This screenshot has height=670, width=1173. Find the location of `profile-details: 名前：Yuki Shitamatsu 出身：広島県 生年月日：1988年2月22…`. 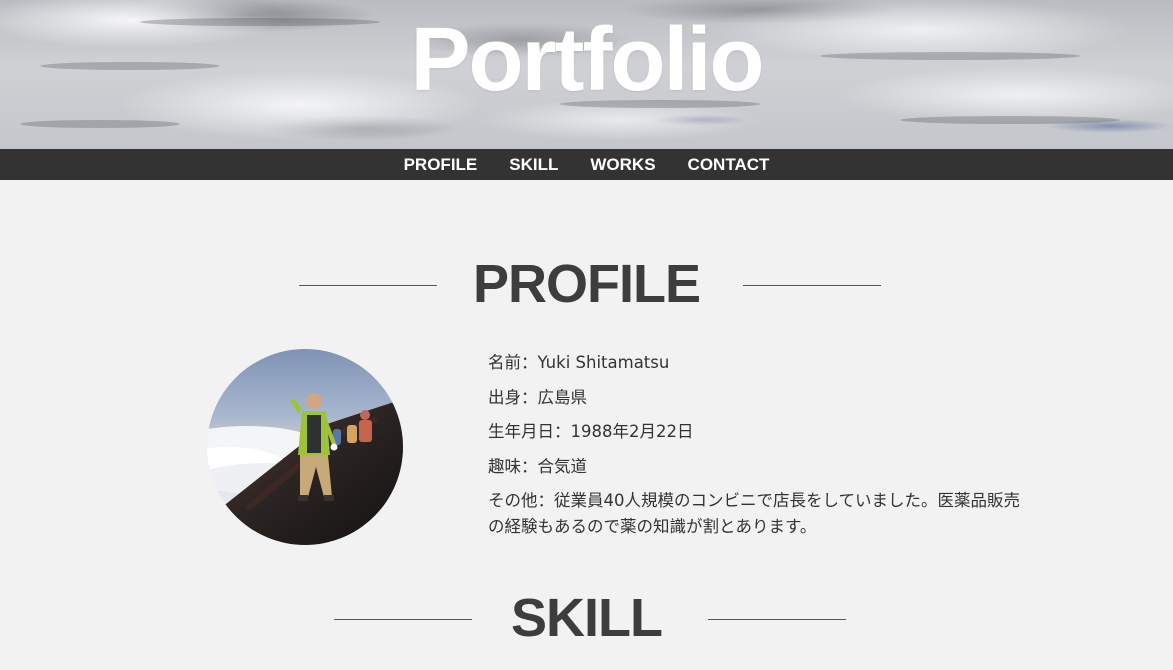

profile-details: 名前：Yuki Shitamatsu 出身：広島県 生年月日：1988年2月22… is located at coordinates (758, 450).